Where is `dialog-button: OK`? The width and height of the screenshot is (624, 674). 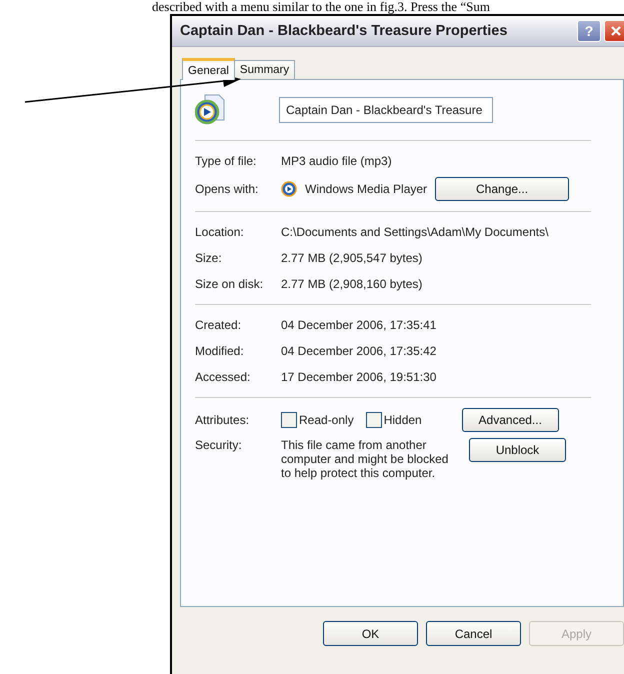
dialog-button: OK is located at coordinates (370, 633).